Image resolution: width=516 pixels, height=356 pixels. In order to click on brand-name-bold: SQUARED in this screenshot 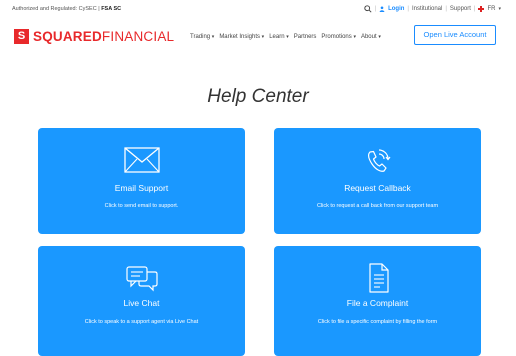, I will do `click(67, 36)`.